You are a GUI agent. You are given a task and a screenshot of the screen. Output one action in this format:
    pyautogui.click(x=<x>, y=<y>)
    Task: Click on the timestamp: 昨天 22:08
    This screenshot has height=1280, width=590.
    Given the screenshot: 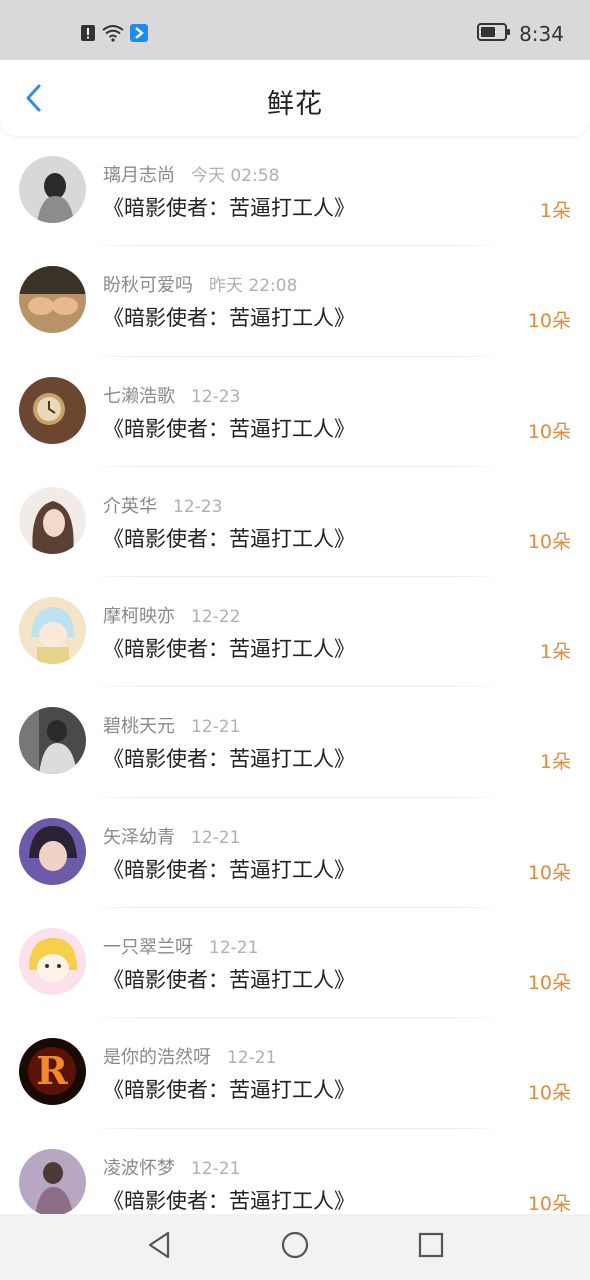 What is the action you would take?
    pyautogui.click(x=253, y=286)
    